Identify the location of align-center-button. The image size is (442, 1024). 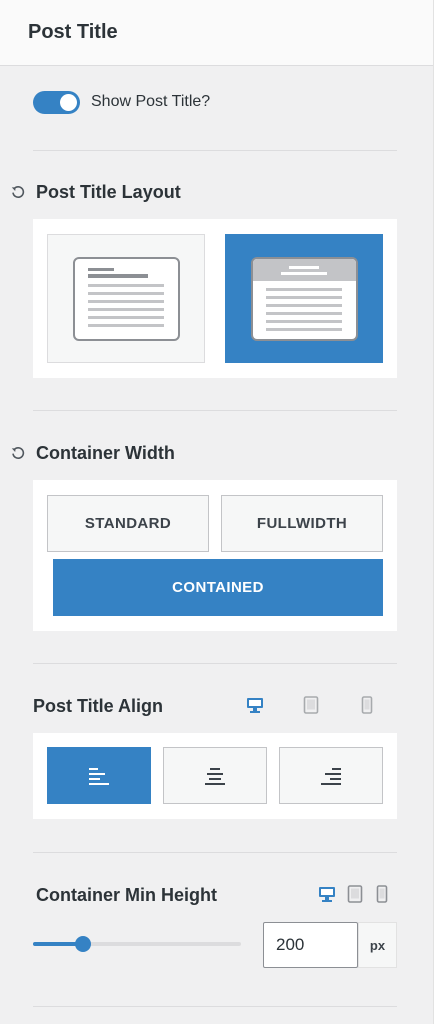
(215, 775).